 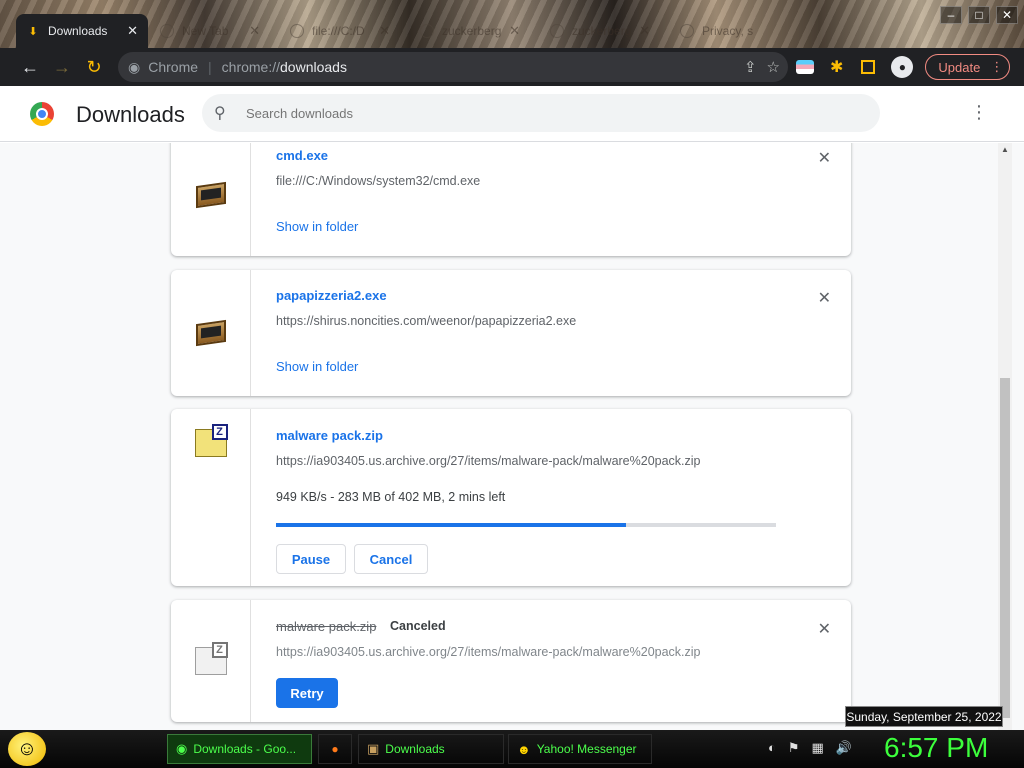 What do you see at coordinates (451, 525) in the screenshot?
I see `progress-fill` at bounding box center [451, 525].